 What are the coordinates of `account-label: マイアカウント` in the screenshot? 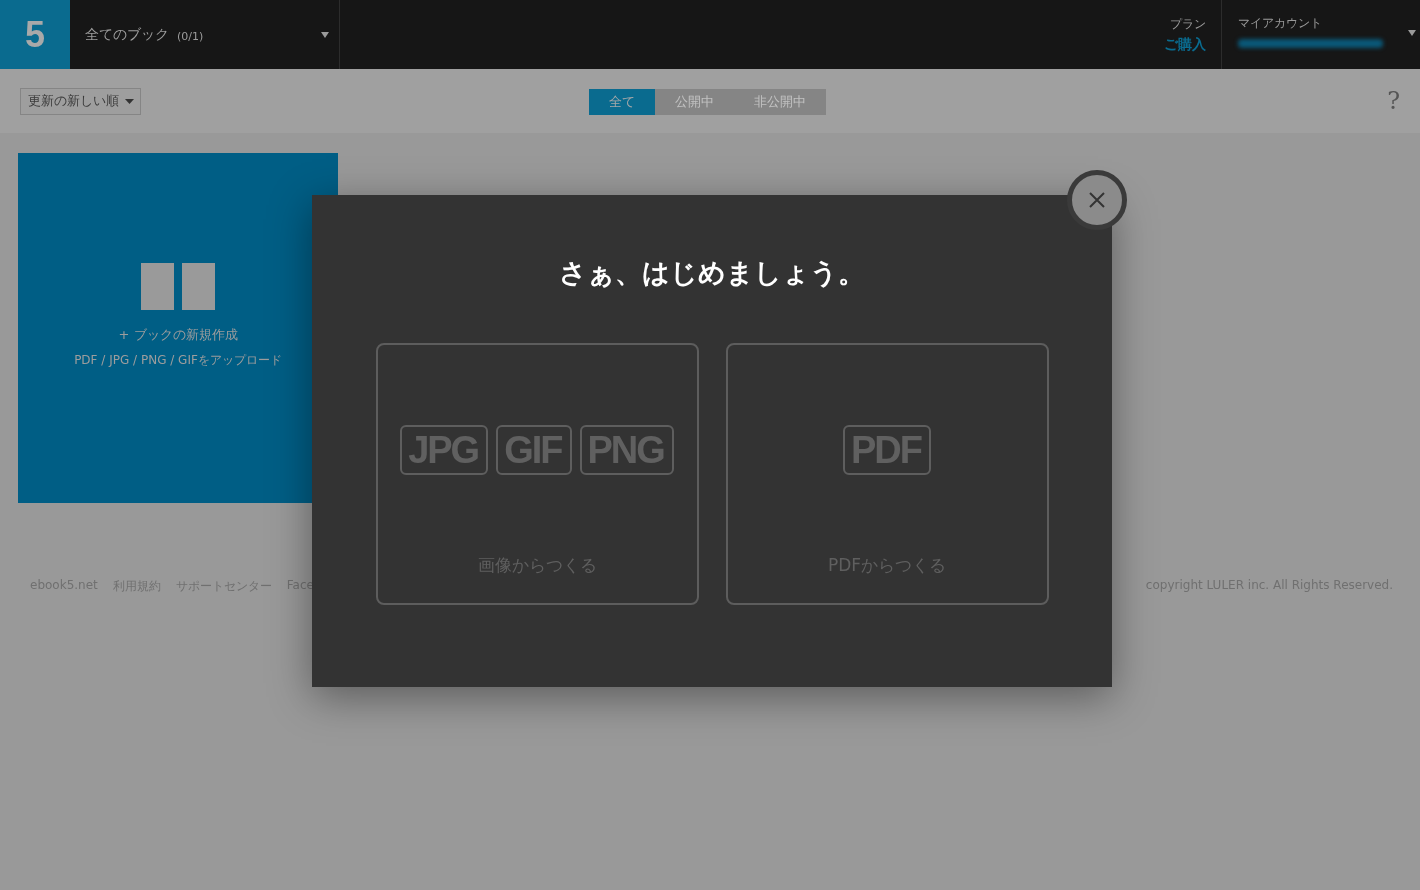 It's located at (1280, 23).